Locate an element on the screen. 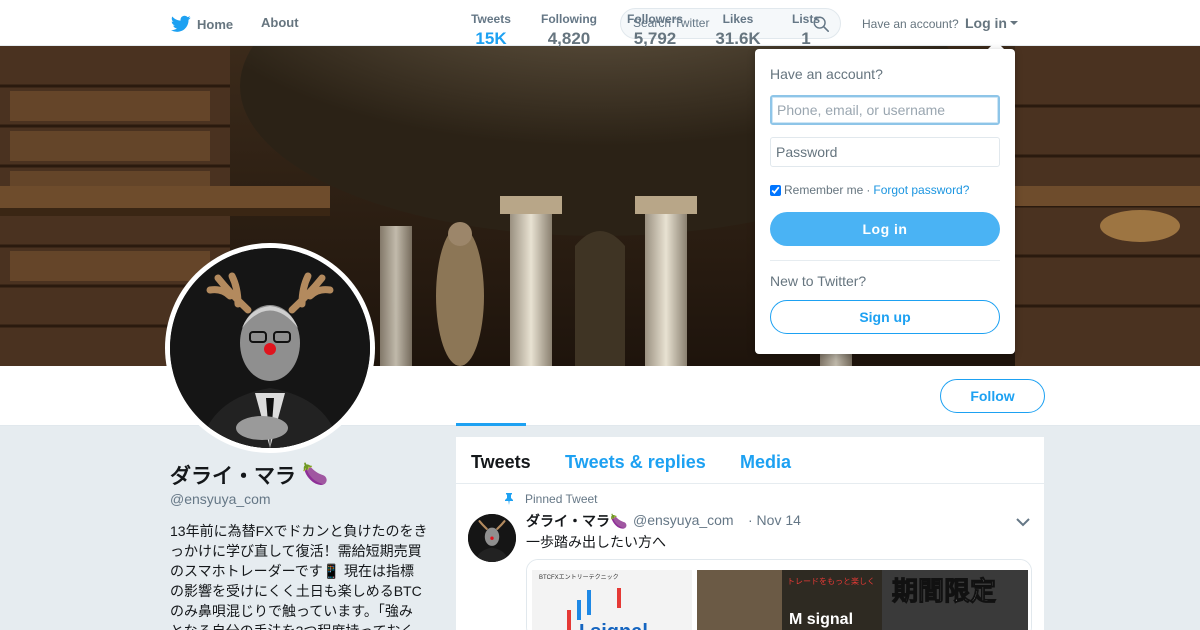 The image size is (1200, 630). bio-line: となる自分の手法を3つ程度持っておく is located at coordinates (301, 625).